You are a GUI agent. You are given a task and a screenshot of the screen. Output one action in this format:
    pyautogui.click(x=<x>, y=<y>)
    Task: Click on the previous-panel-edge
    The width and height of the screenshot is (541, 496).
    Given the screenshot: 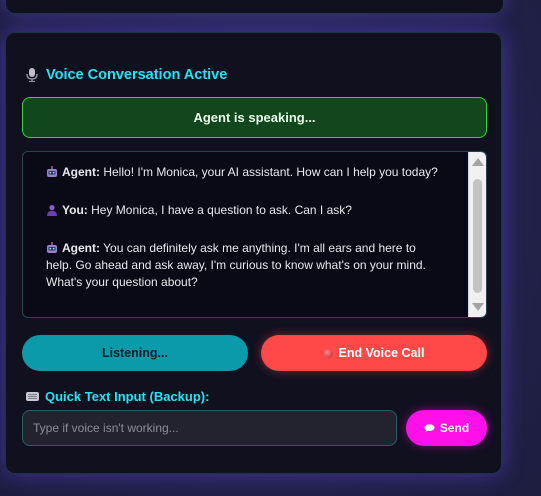 What is the action you would take?
    pyautogui.click(x=254, y=7)
    